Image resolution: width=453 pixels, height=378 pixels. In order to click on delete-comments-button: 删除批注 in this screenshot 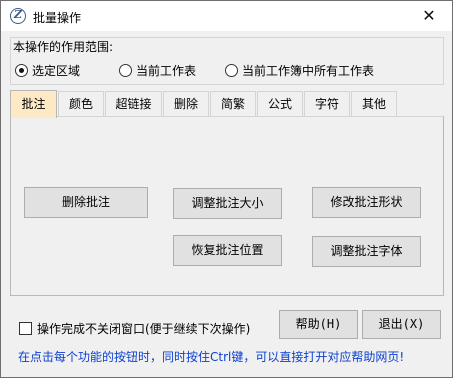, I will do `click(86, 202)`.